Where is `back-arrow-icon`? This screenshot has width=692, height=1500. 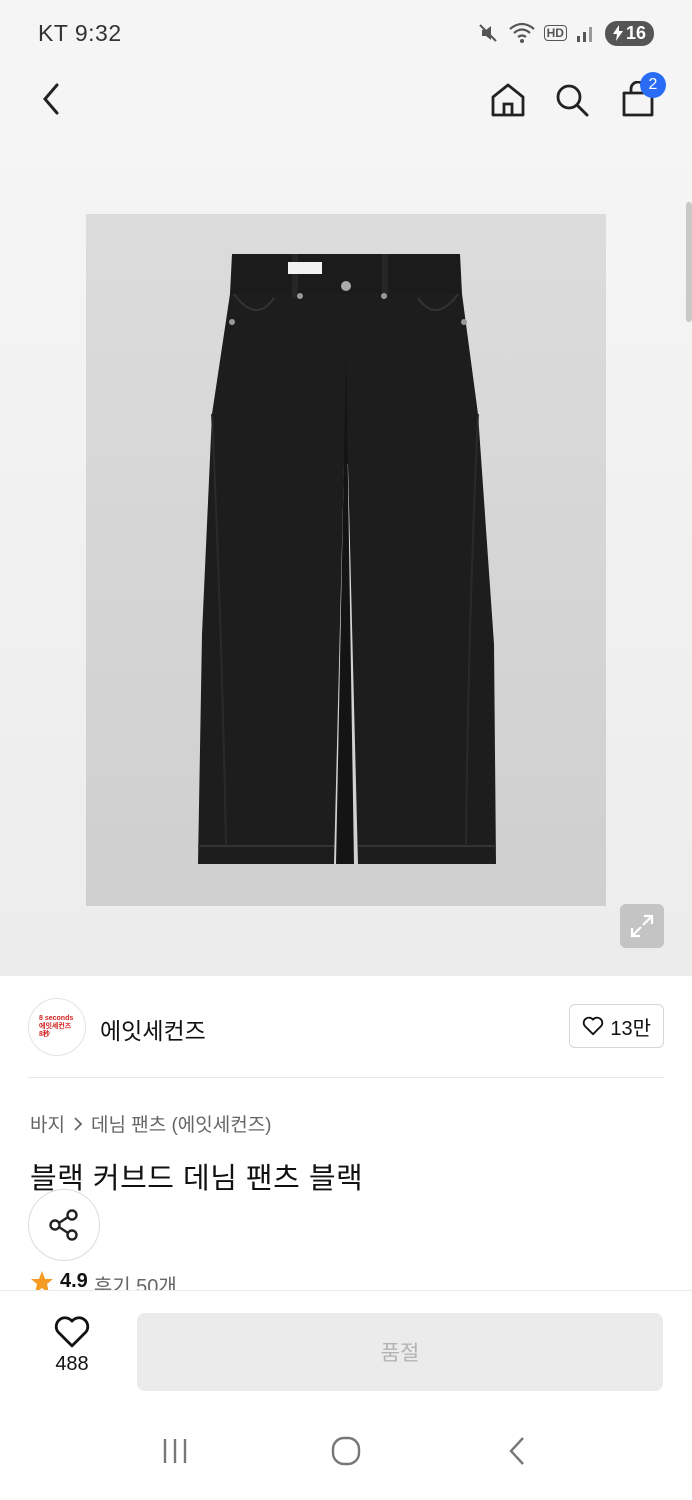
back-arrow-icon is located at coordinates (516, 1451).